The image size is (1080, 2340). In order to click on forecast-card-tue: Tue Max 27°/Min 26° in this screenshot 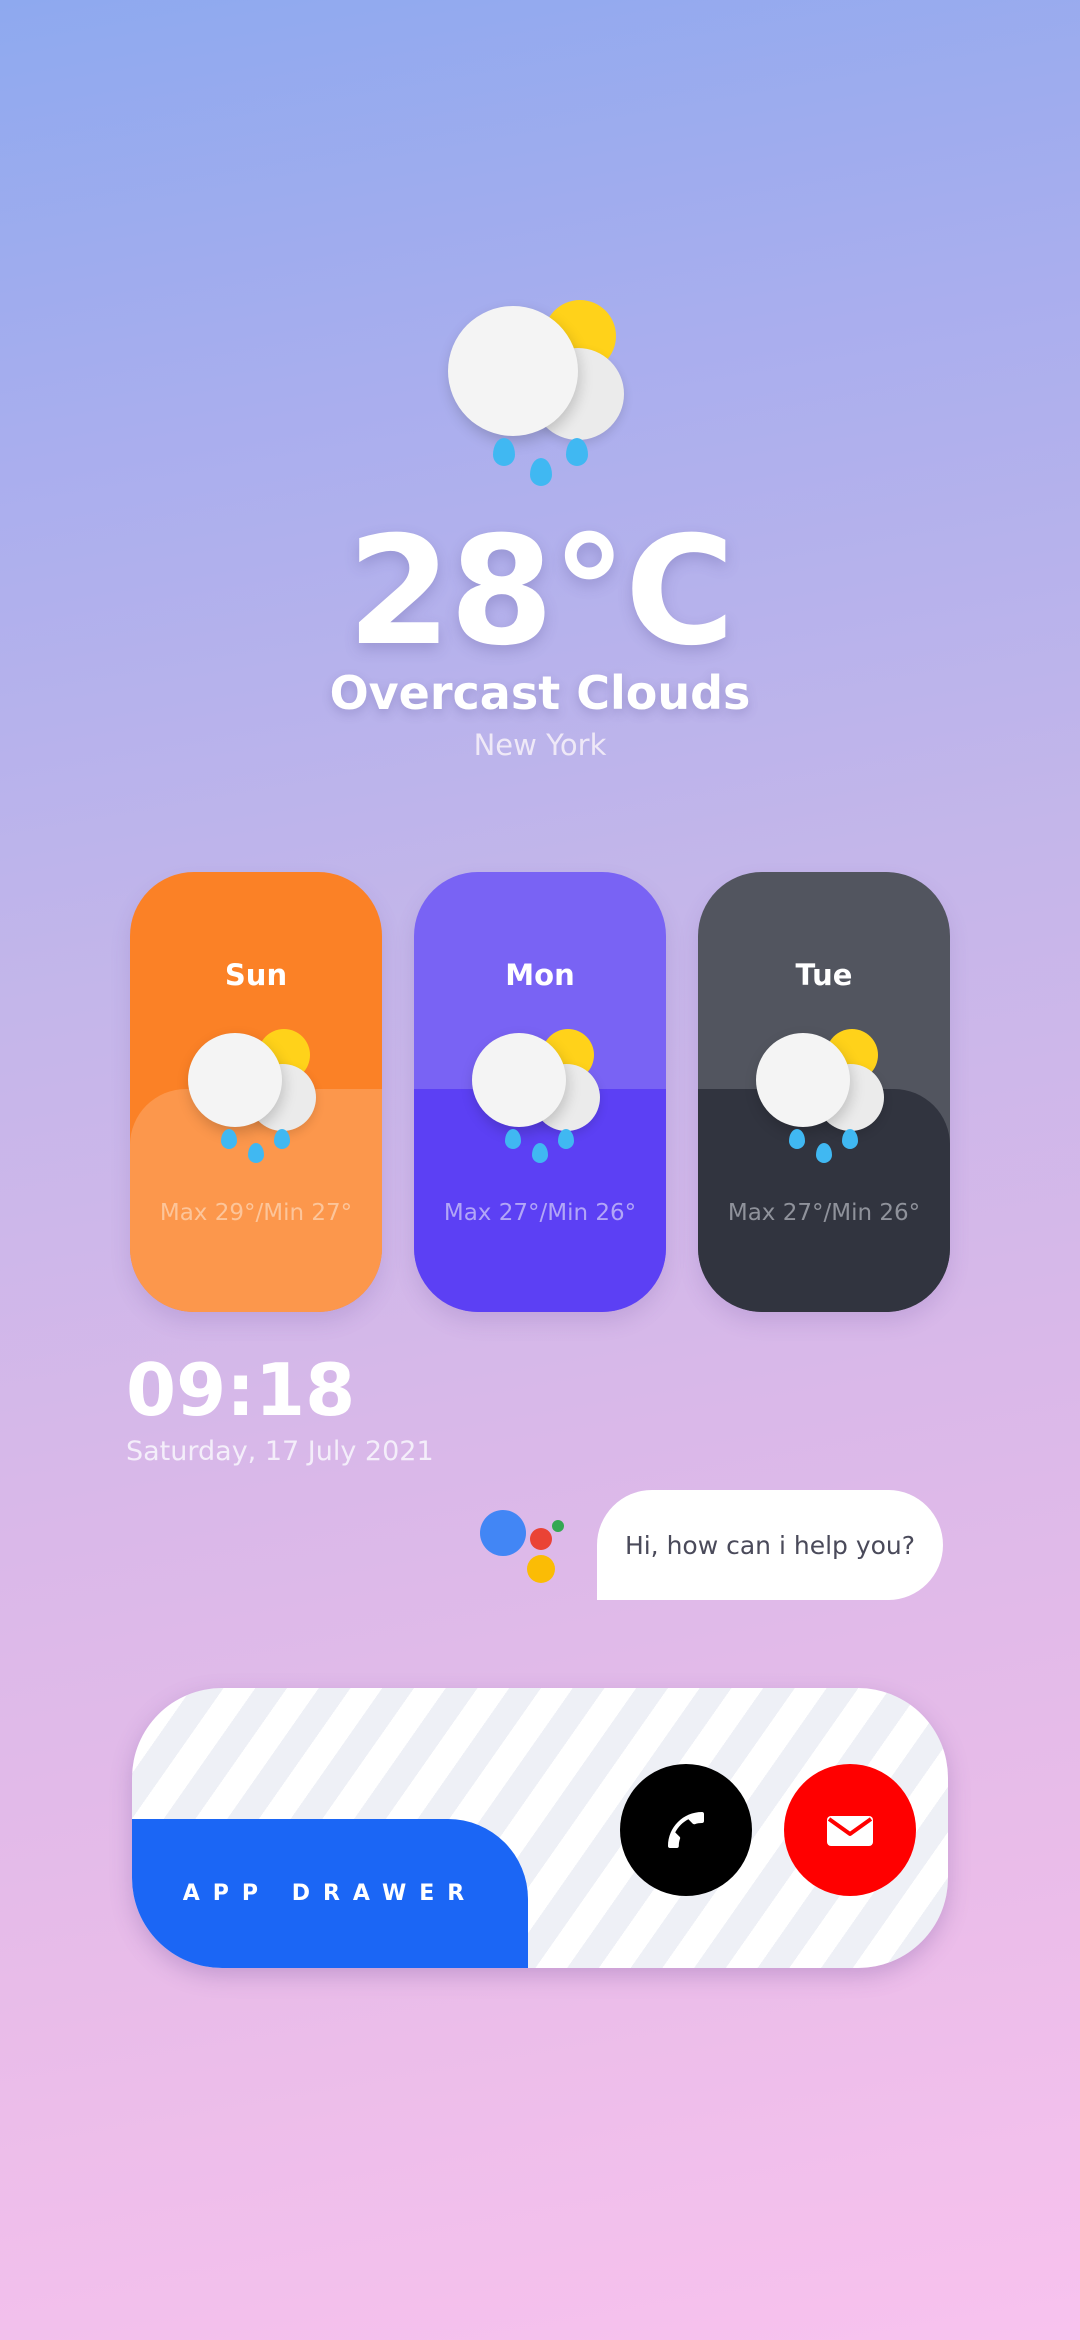, I will do `click(824, 1092)`.